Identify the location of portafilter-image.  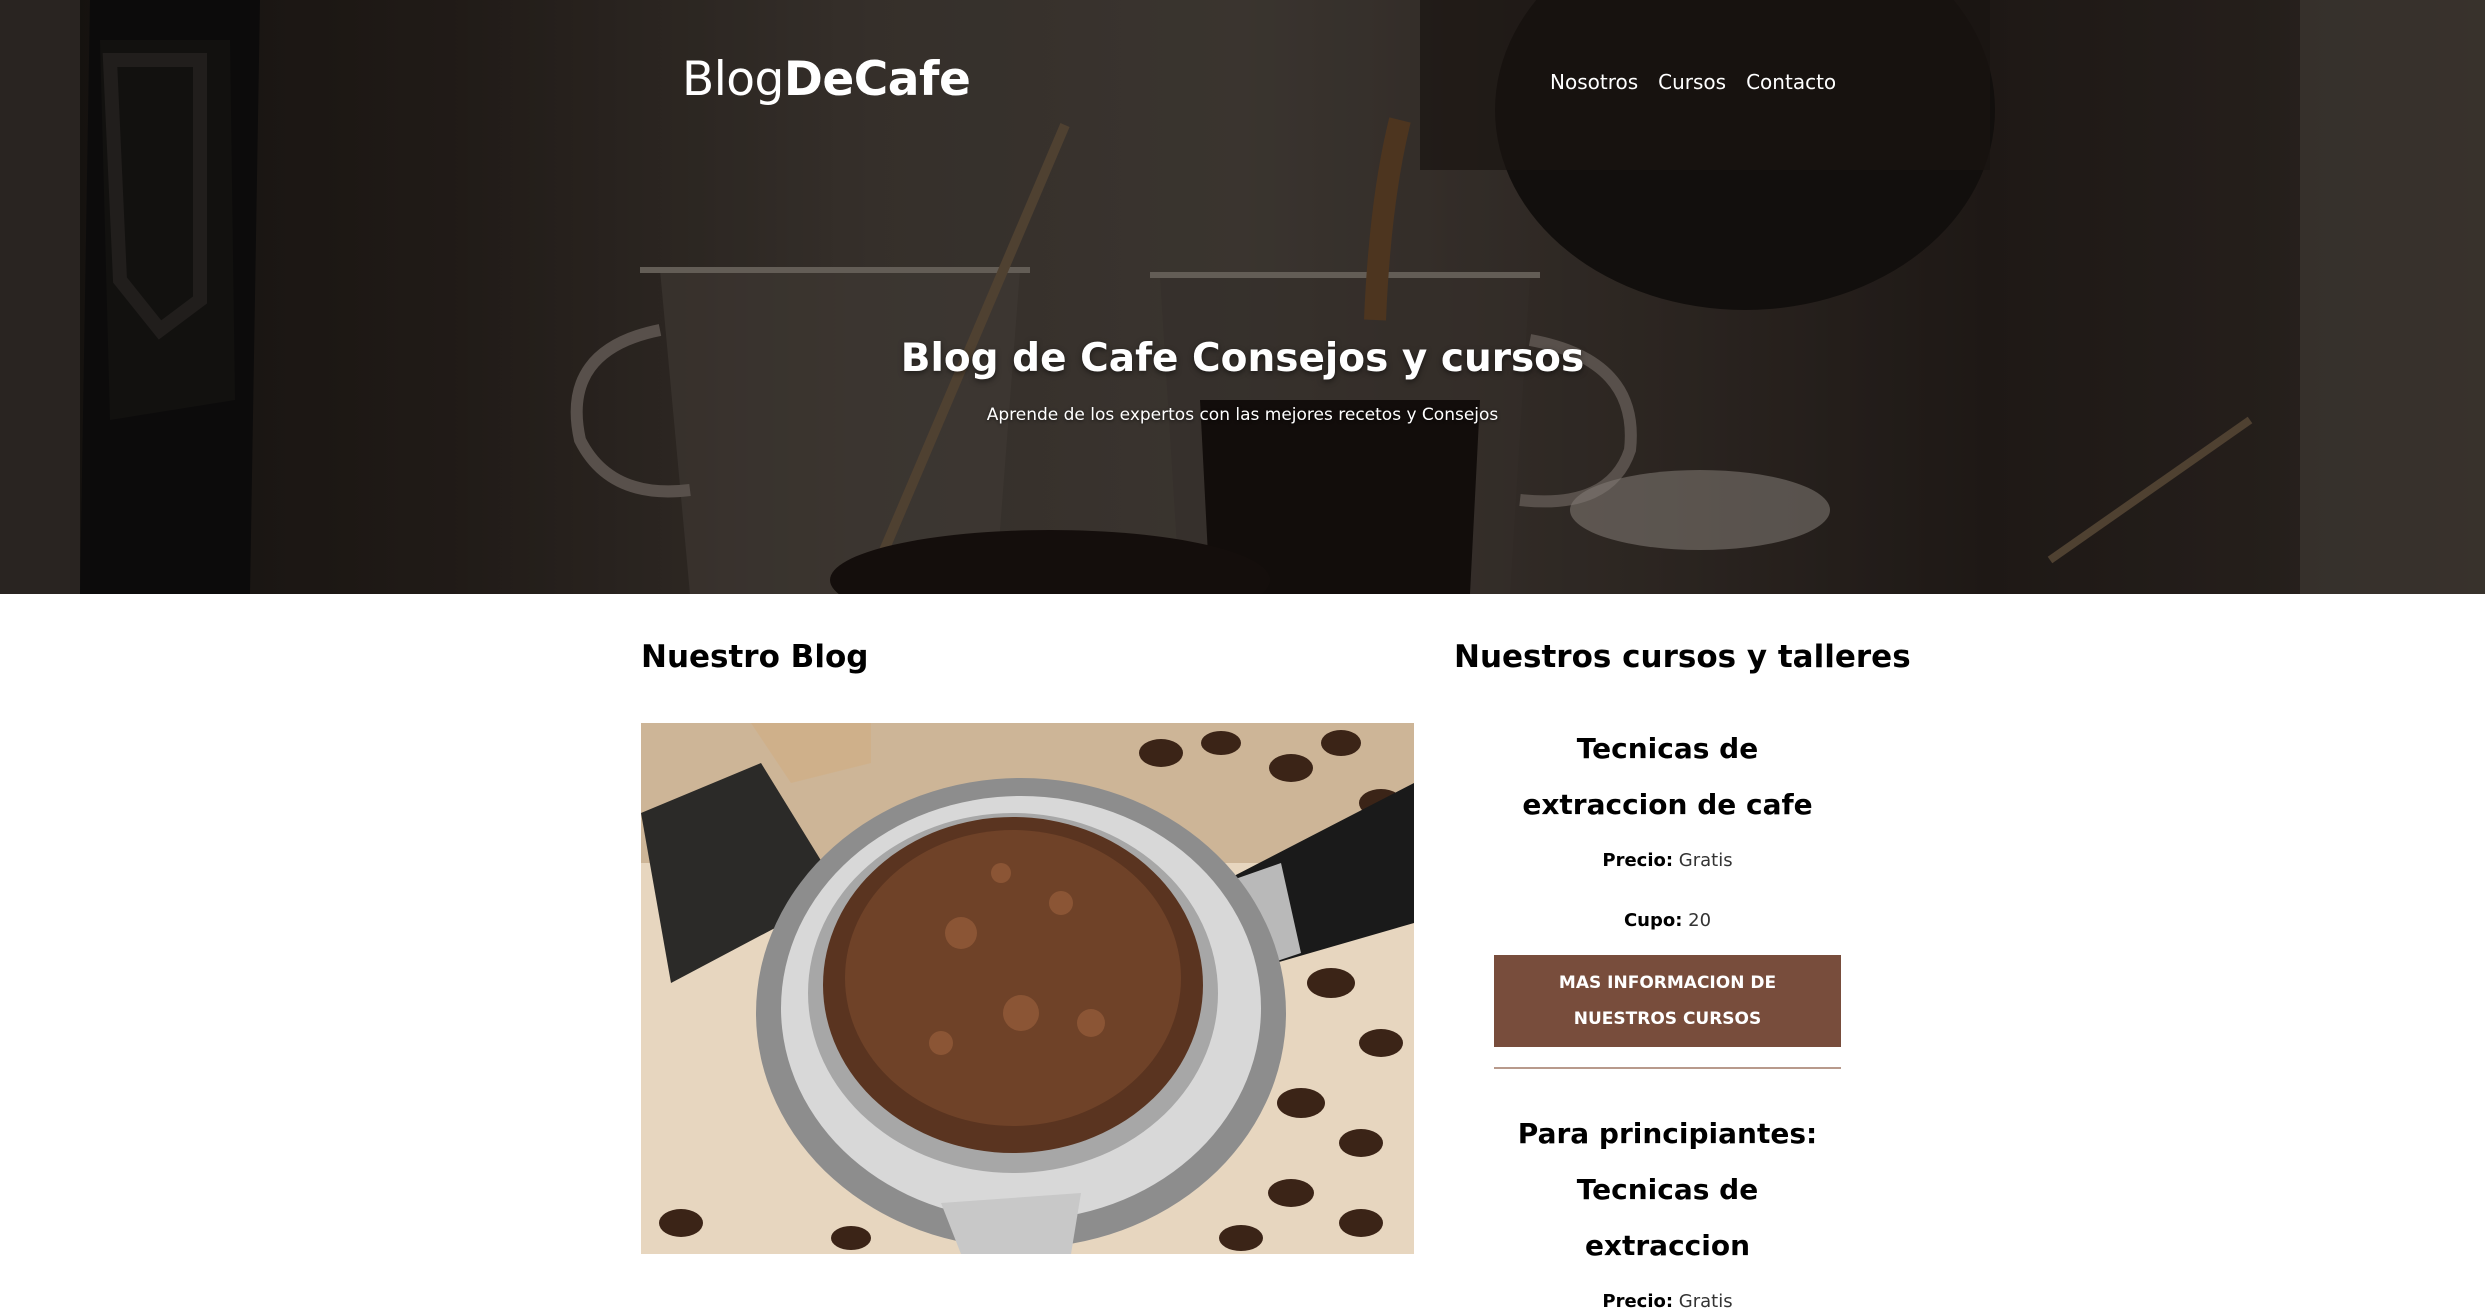
(1027, 988).